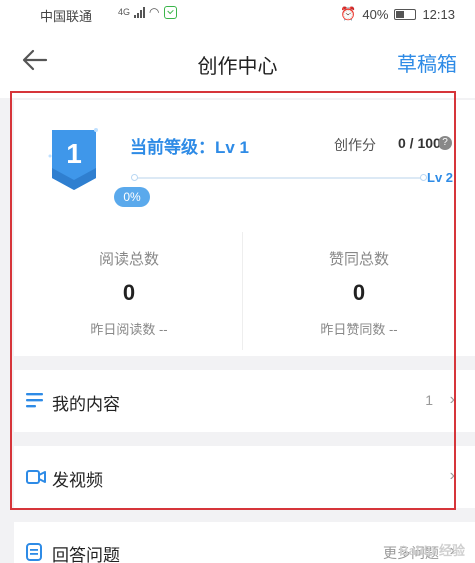 The width and height of the screenshot is (475, 563). What do you see at coordinates (237, 62) in the screenshot?
I see `nav-bar: 创作中心 草稿箱` at bounding box center [237, 62].